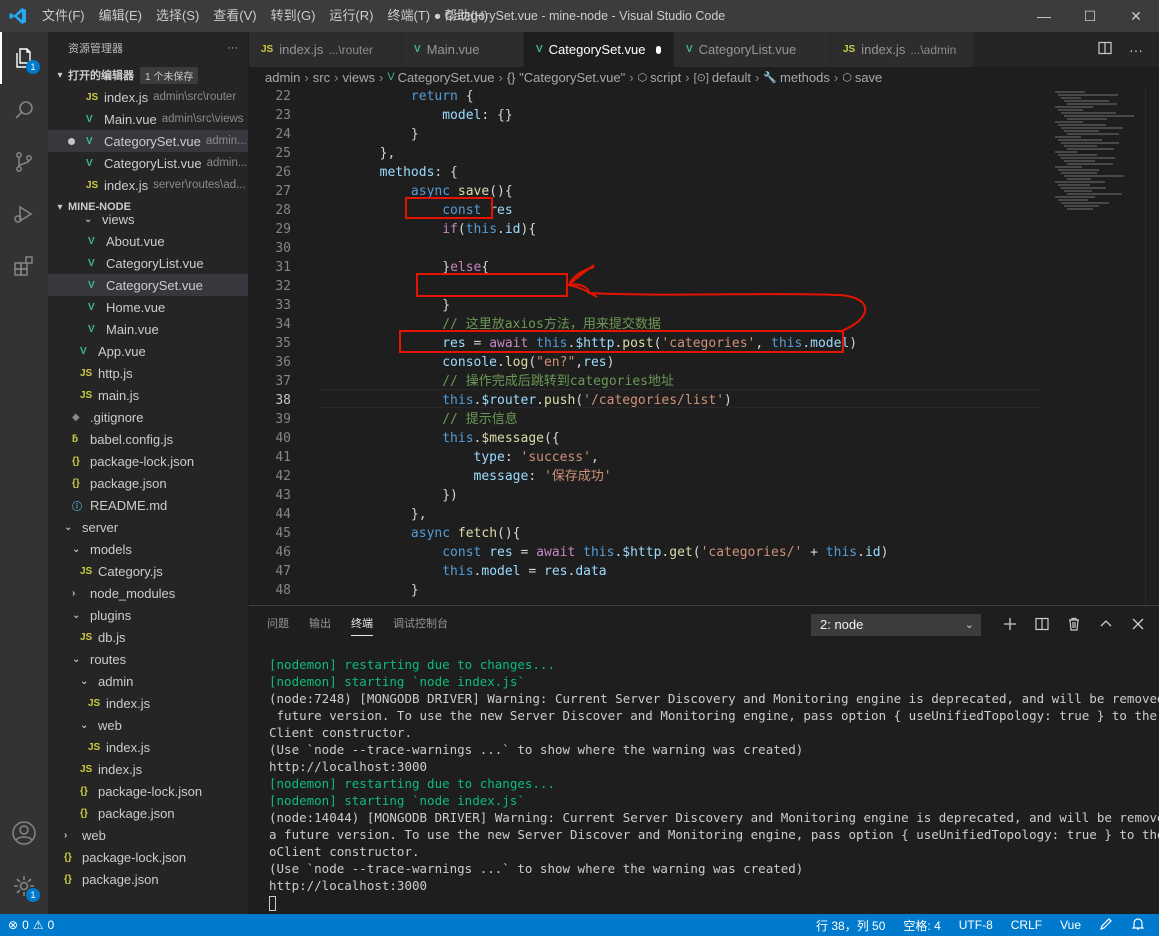 This screenshot has height=936, width=1159. What do you see at coordinates (148, 615) in the screenshot?
I see `tree-item: ⌄ plugins` at bounding box center [148, 615].